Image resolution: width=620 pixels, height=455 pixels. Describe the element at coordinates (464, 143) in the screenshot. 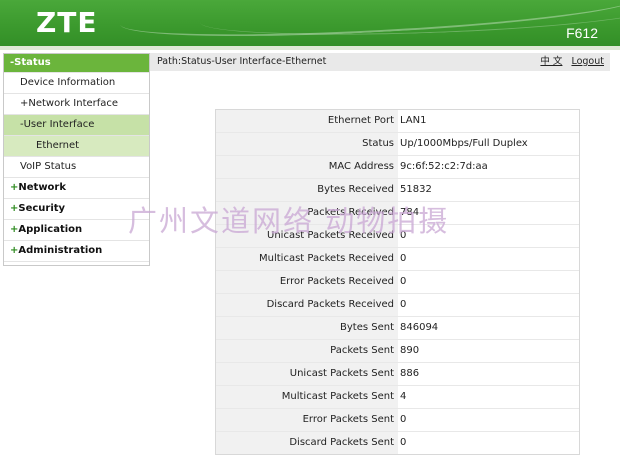

I see `row-value: Up/1000Mbps/Full Duplex` at that location.